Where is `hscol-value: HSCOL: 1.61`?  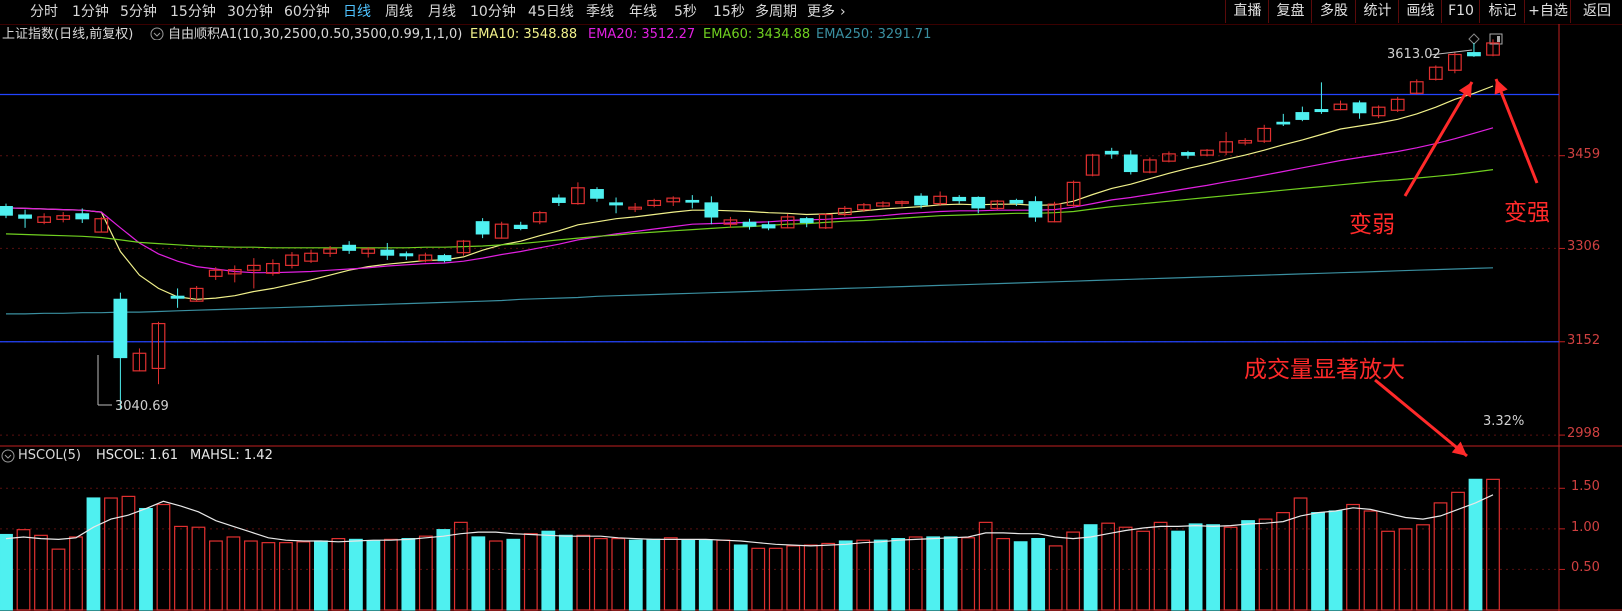
hscol-value: HSCOL: 1.61 is located at coordinates (137, 455).